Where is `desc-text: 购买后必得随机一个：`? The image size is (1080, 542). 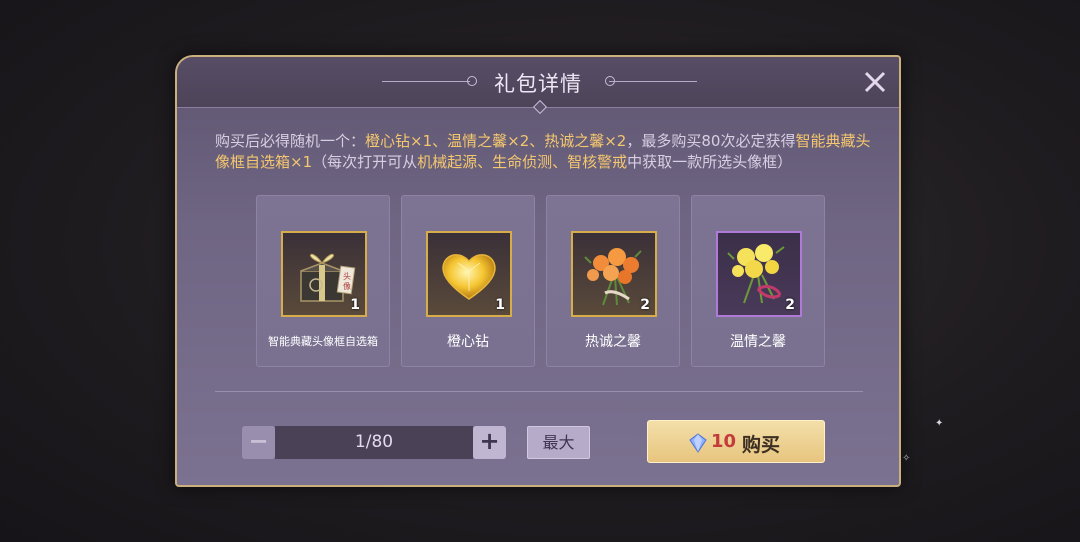 desc-text: 购买后必得随机一个： is located at coordinates (290, 141).